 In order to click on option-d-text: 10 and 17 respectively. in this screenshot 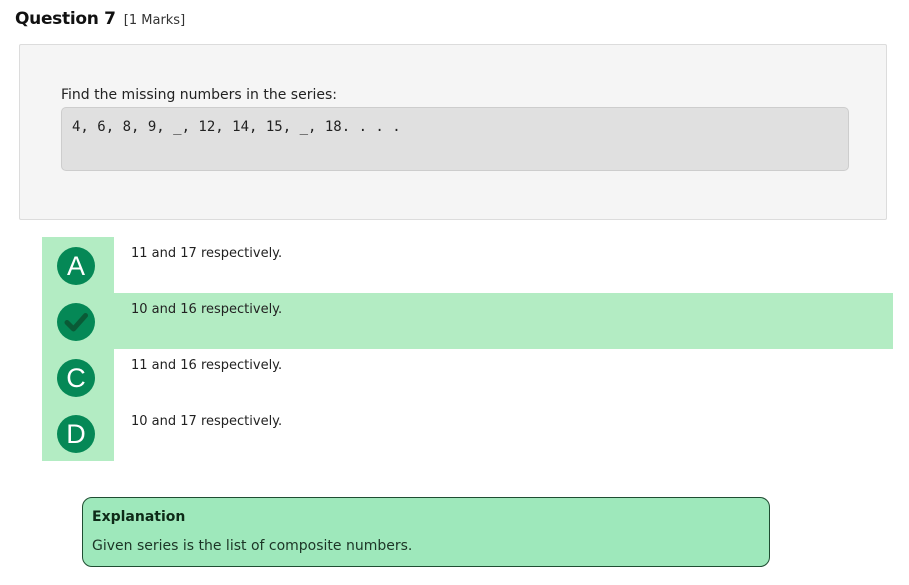, I will do `click(207, 421)`.